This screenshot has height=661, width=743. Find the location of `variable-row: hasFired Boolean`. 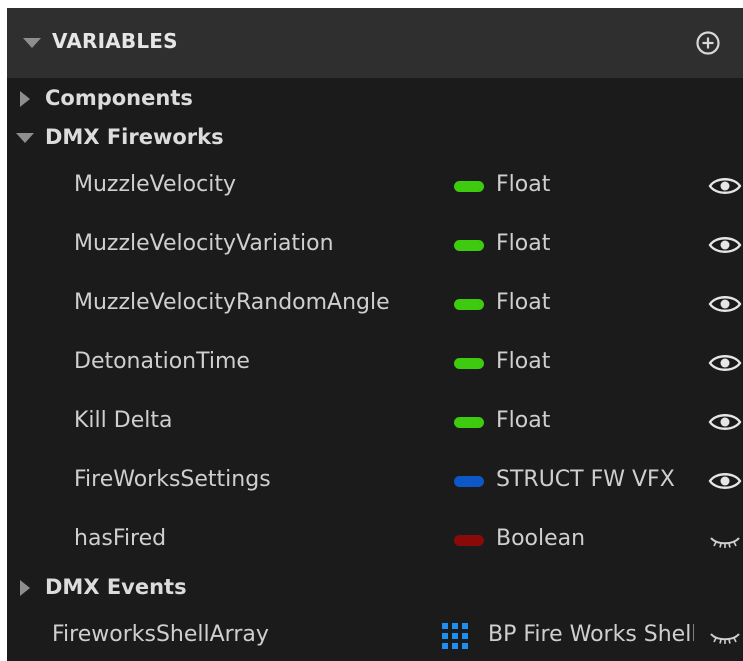

variable-row: hasFired Boolean is located at coordinates (375, 541).